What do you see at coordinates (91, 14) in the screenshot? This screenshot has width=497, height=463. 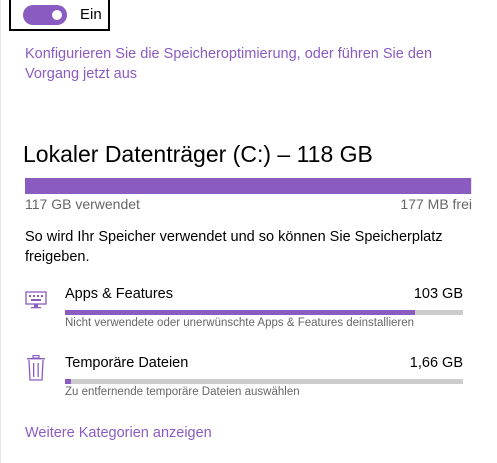 I see `toggle-state-label: Ein` at bounding box center [91, 14].